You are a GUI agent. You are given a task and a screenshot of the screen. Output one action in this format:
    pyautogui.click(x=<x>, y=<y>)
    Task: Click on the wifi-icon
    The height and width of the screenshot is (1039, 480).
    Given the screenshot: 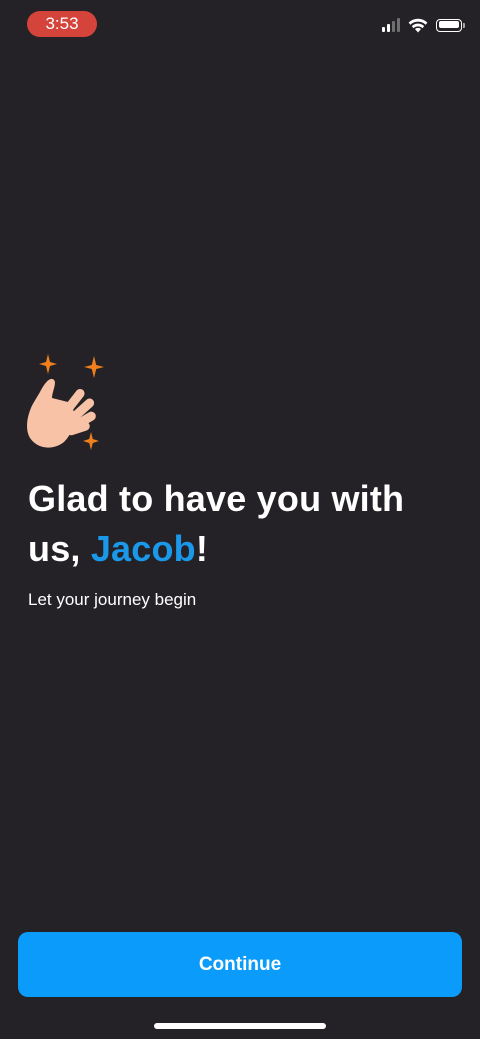 What is the action you would take?
    pyautogui.click(x=418, y=25)
    